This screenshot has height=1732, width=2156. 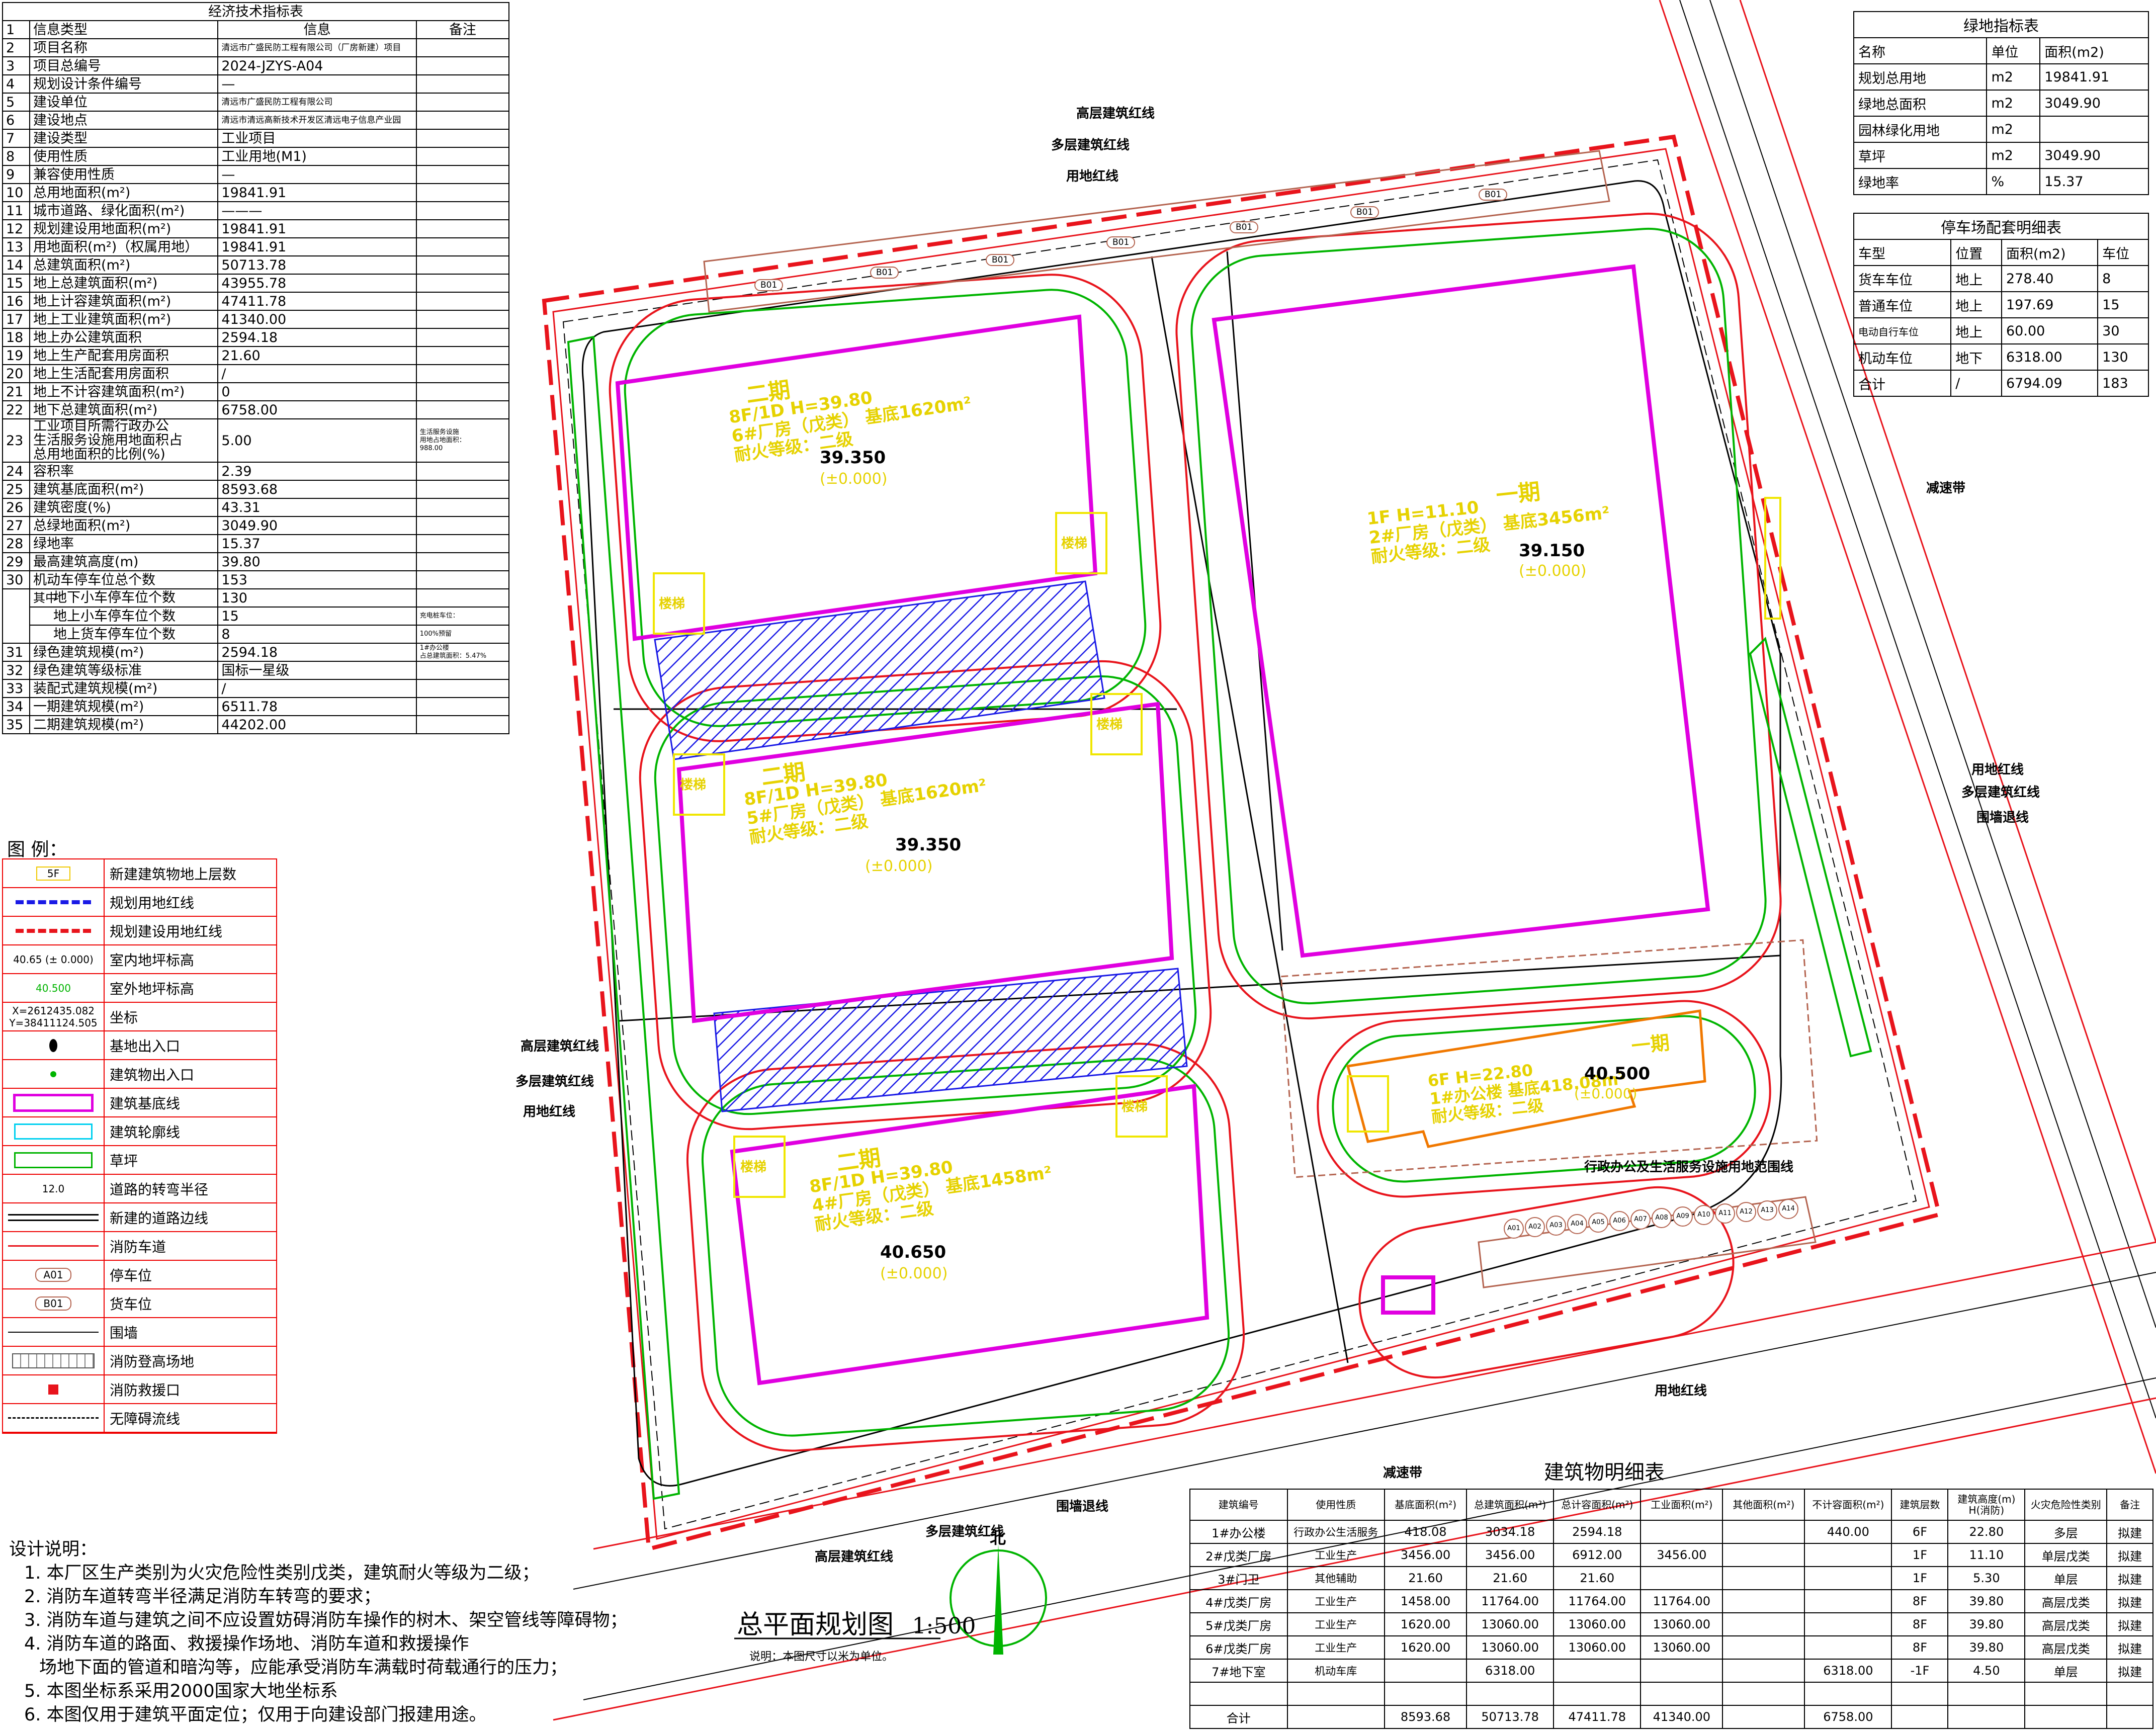 What do you see at coordinates (2123, 383) in the screenshot?
I see `parking-cell: 183` at bounding box center [2123, 383].